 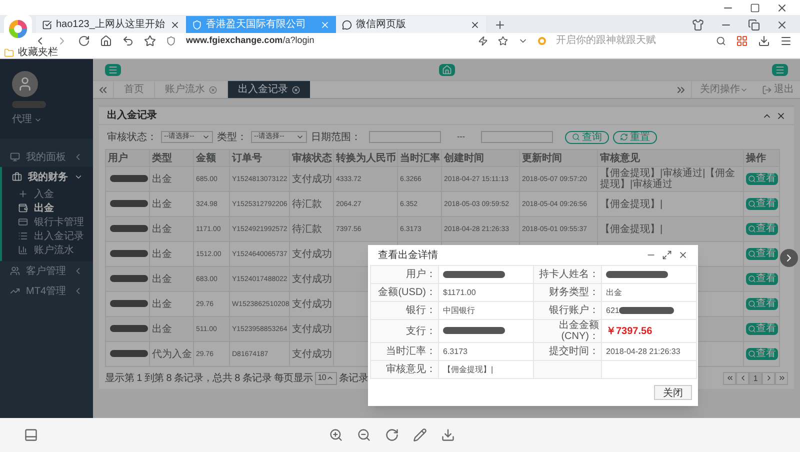 I want to click on zoom-in-icon, so click(x=336, y=435).